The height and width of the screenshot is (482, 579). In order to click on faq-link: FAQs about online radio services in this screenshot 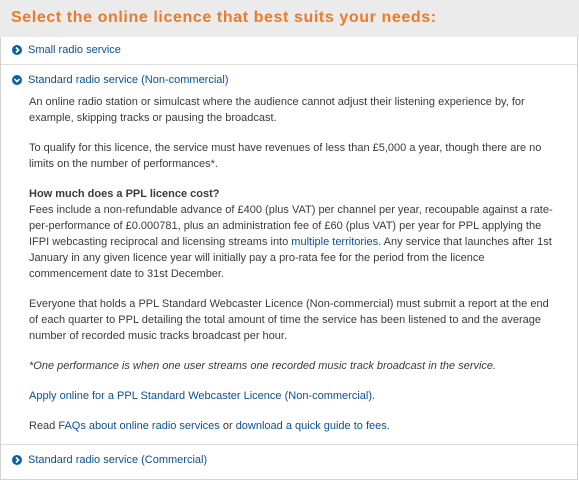, I will do `click(138, 426)`.